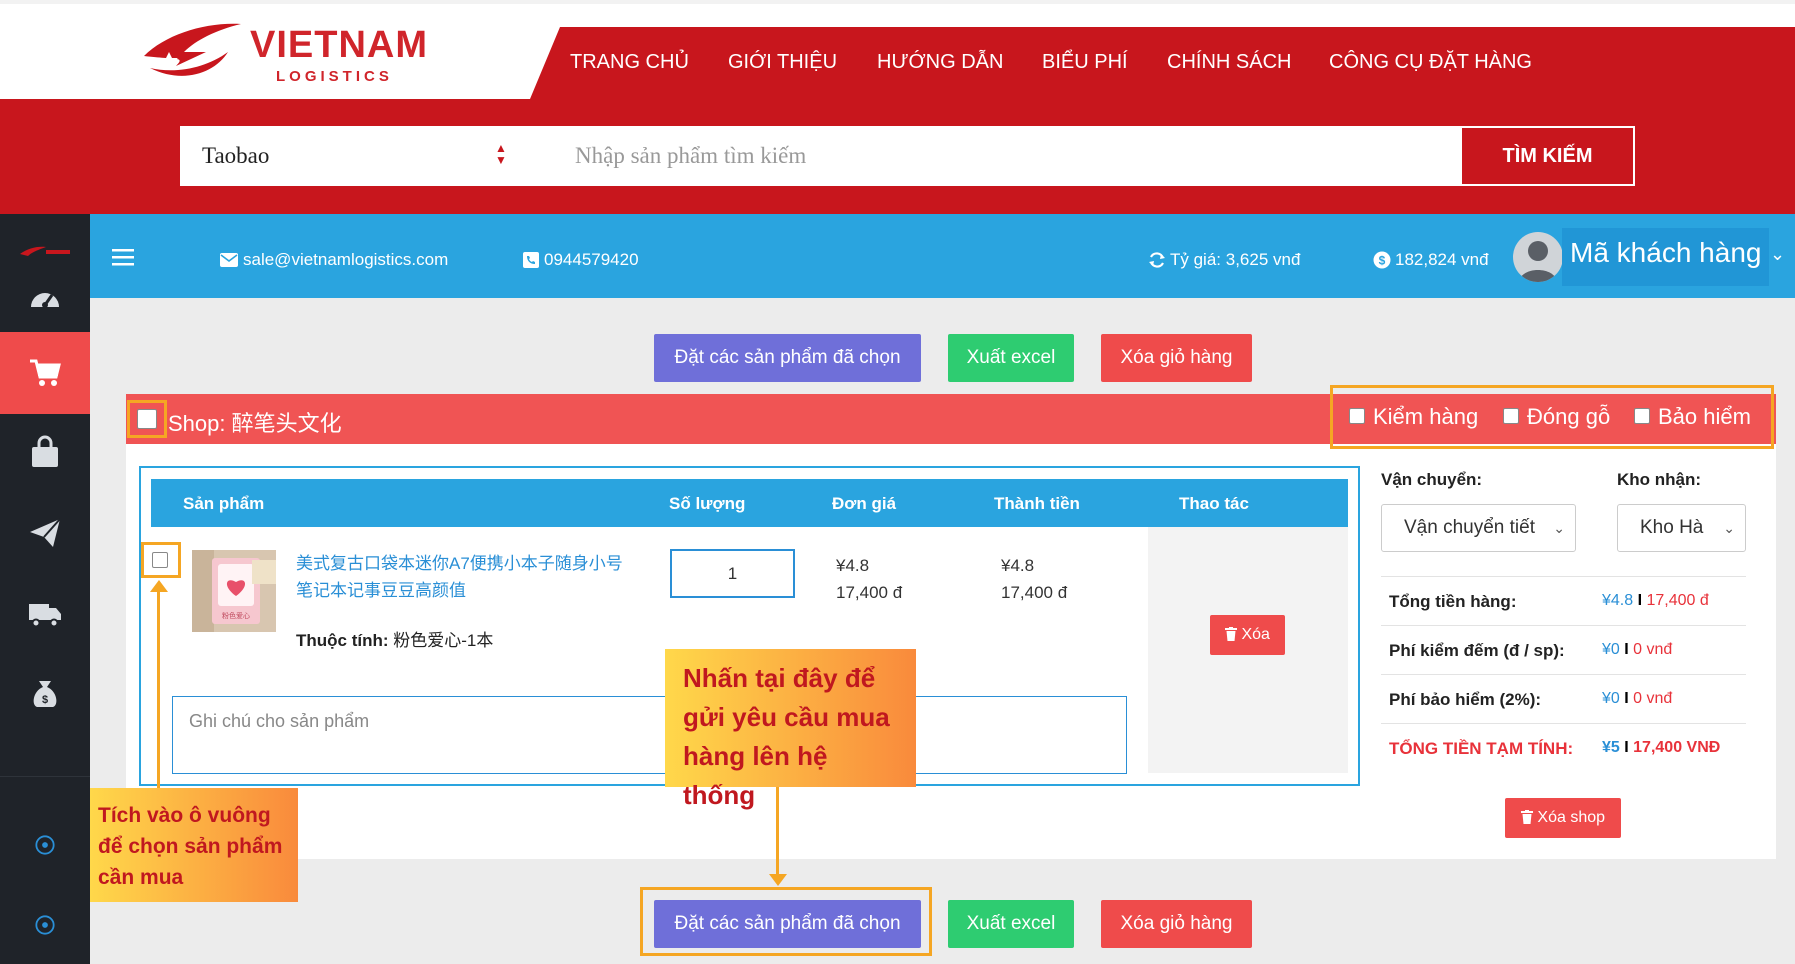 The image size is (1795, 964). Describe the element at coordinates (1214, 503) in the screenshot. I see `column-header-actions: Thao tác` at that location.